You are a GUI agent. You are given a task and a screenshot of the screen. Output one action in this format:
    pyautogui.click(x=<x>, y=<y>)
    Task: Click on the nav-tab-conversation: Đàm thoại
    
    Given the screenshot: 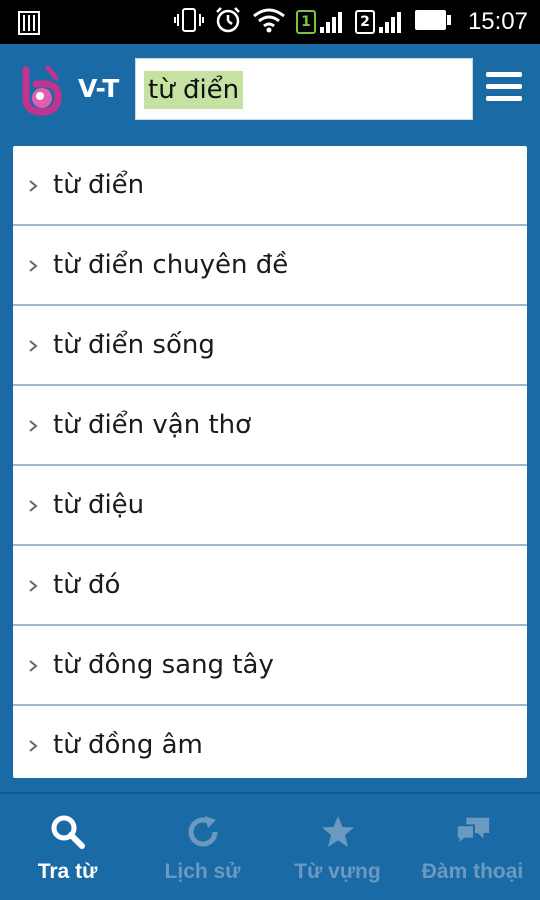 What is the action you would take?
    pyautogui.click(x=472, y=847)
    